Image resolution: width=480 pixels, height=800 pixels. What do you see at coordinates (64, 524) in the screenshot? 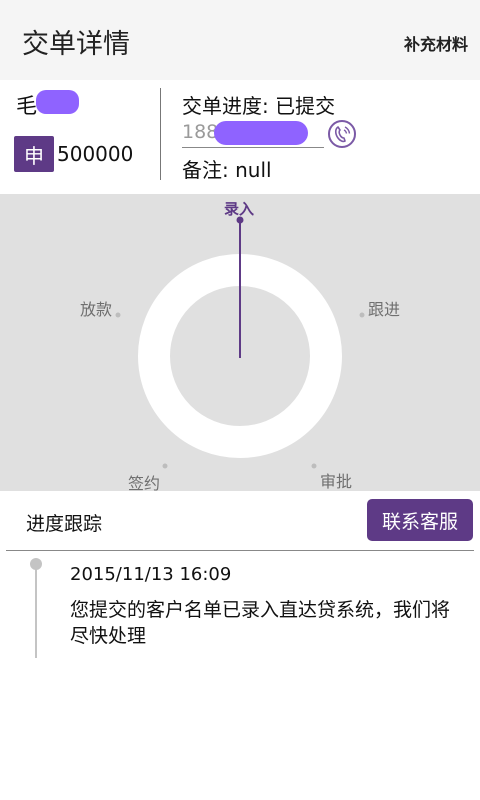
I see `tracking-title: 进度跟踪` at bounding box center [64, 524].